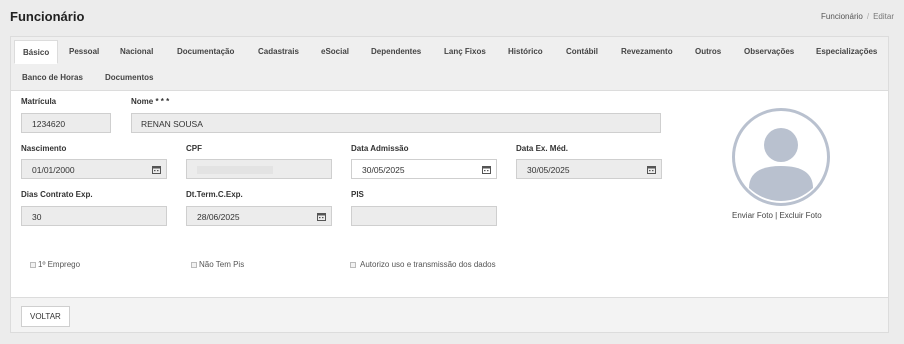  What do you see at coordinates (452, 17) in the screenshot?
I see `page-header: Funcionário Funcionário / Editar` at bounding box center [452, 17].